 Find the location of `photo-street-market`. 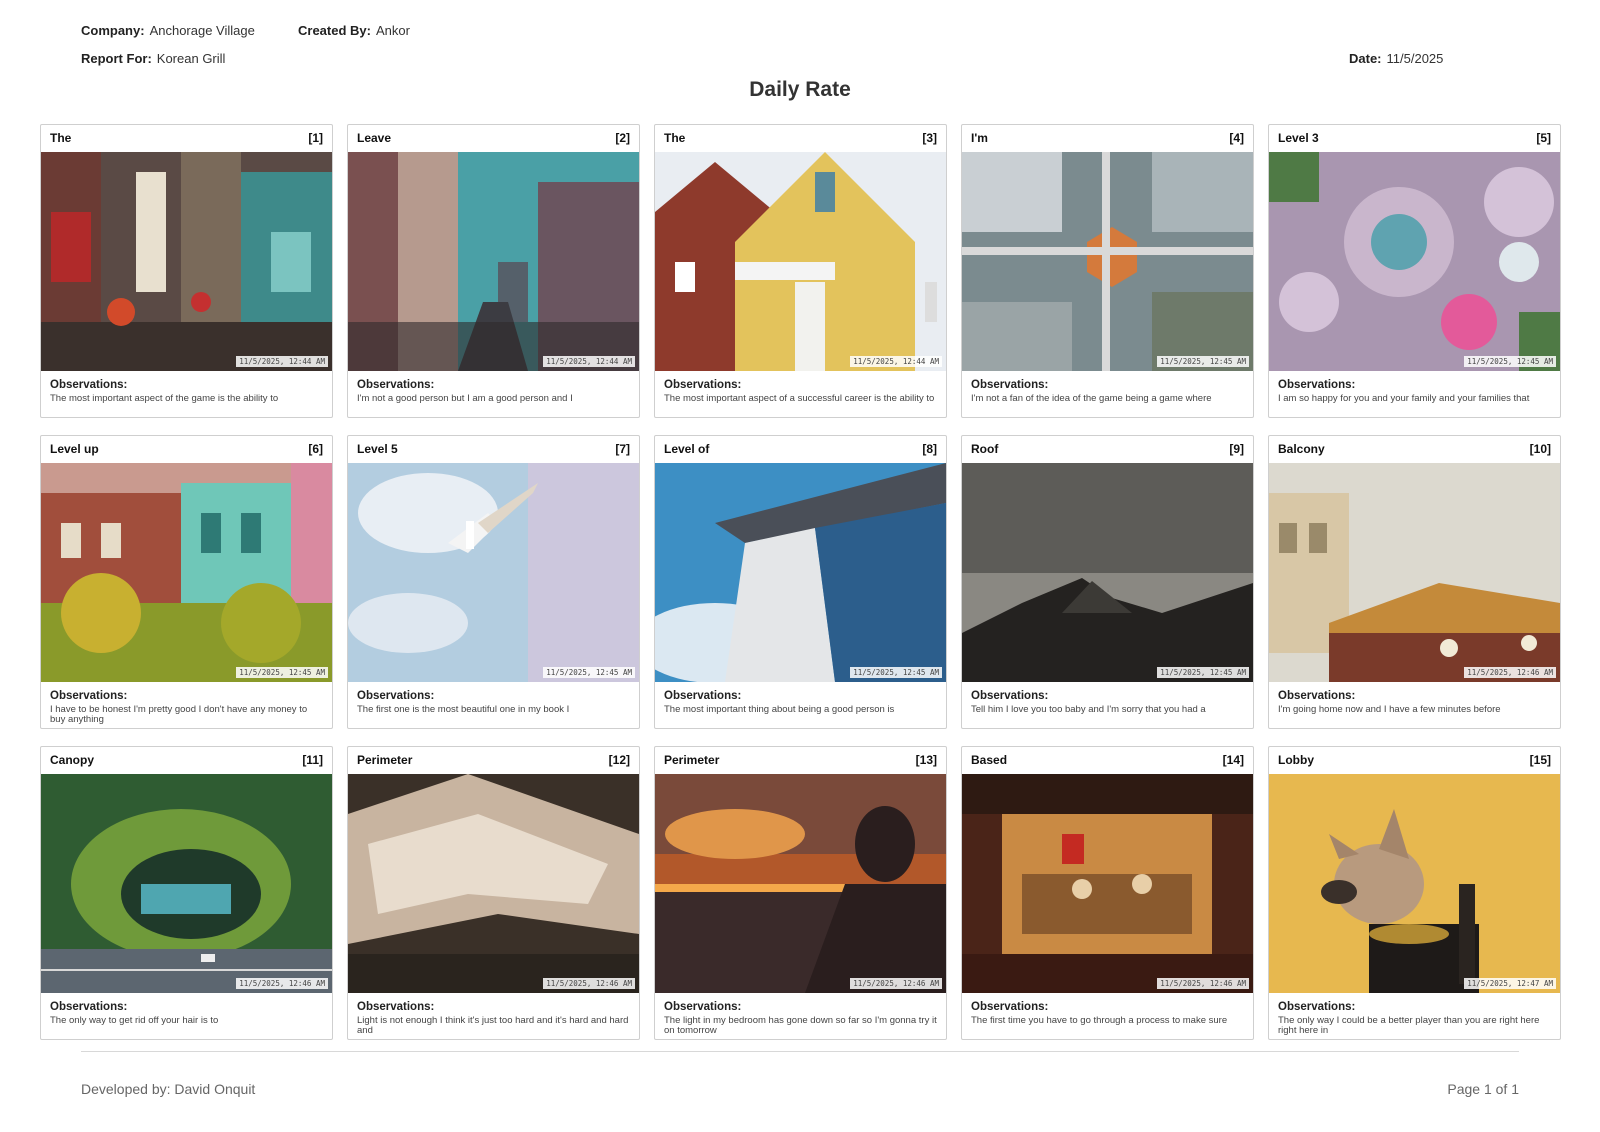

photo-street-market is located at coordinates (186, 261).